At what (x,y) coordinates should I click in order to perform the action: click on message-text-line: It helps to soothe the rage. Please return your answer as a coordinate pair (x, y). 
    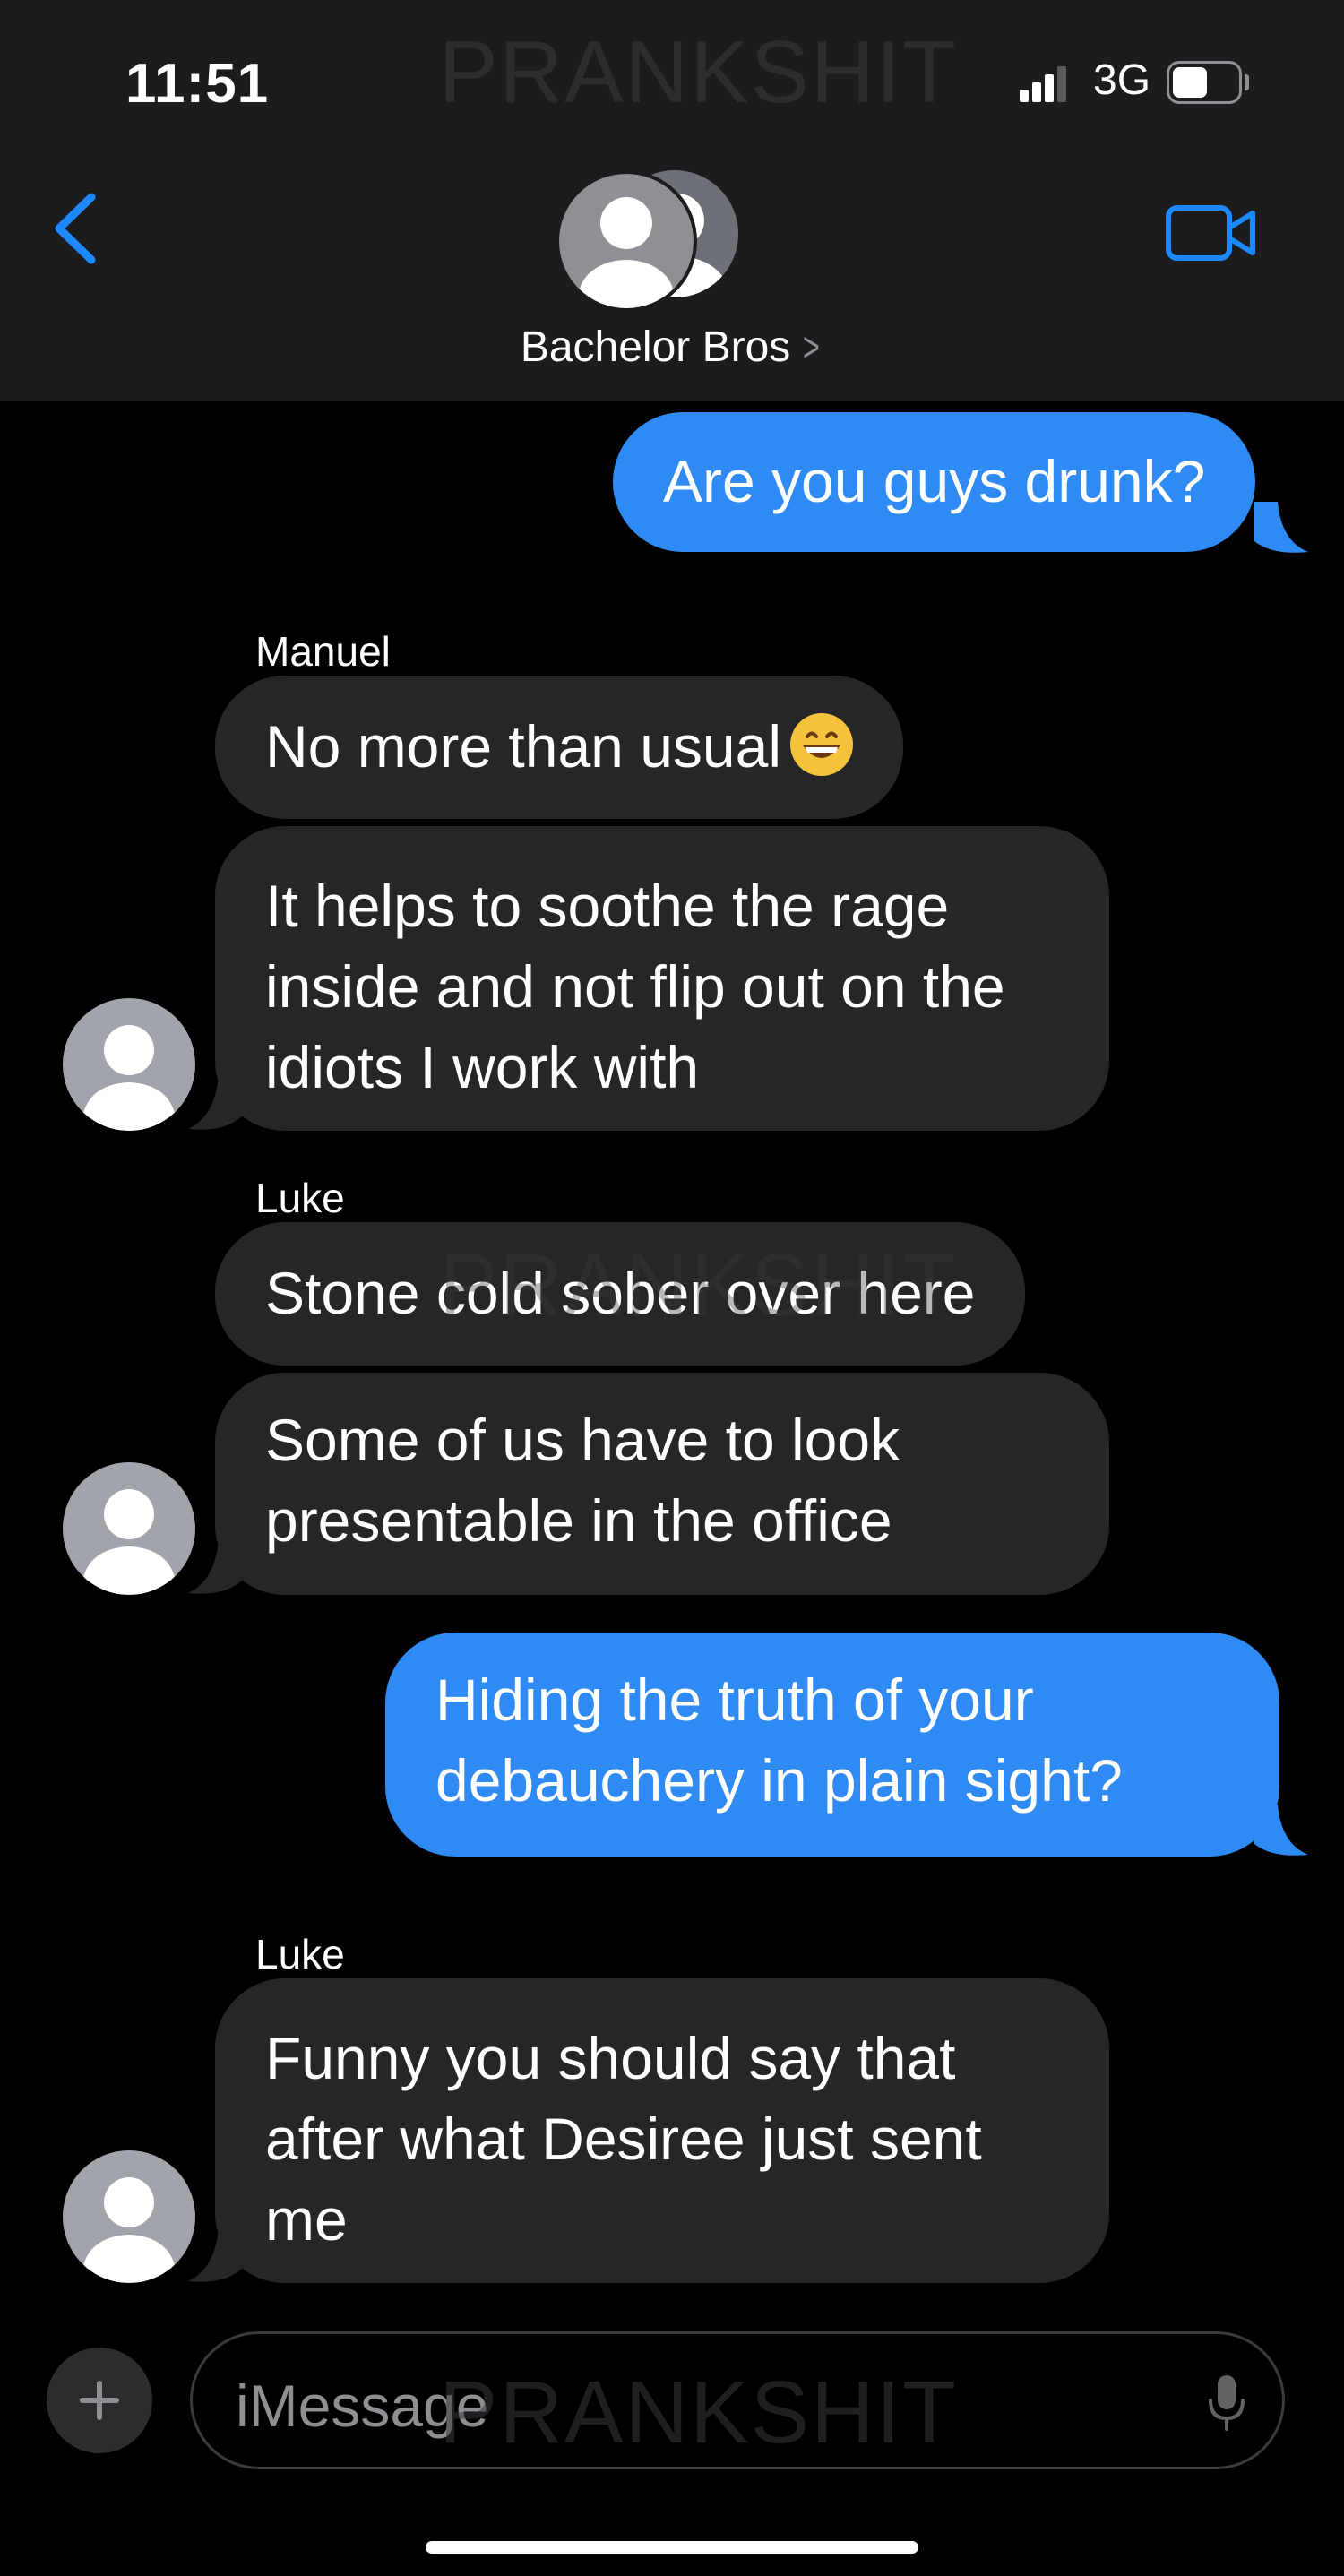
    Looking at the image, I should click on (607, 906).